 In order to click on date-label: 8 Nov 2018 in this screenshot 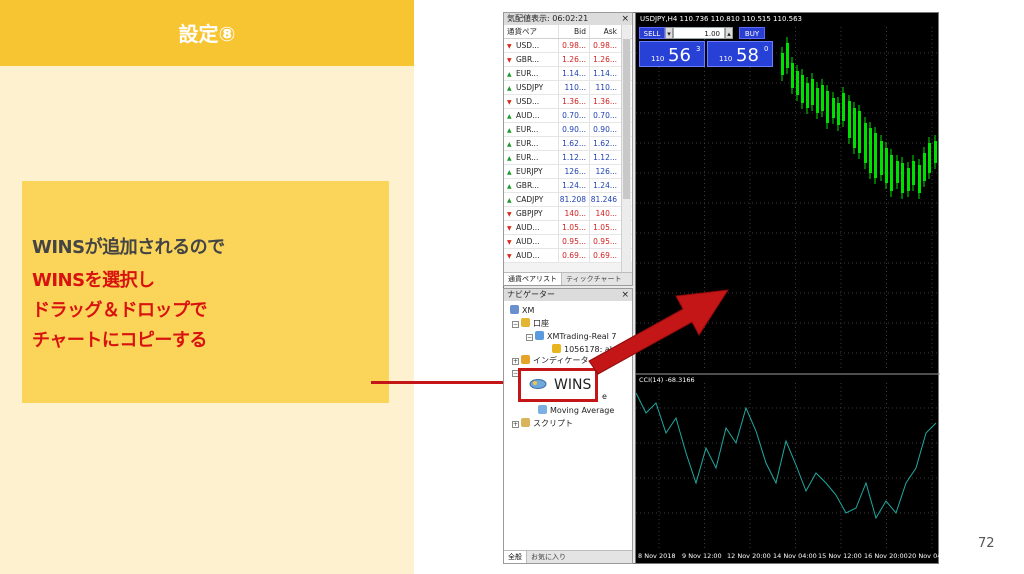, I will do `click(657, 556)`.